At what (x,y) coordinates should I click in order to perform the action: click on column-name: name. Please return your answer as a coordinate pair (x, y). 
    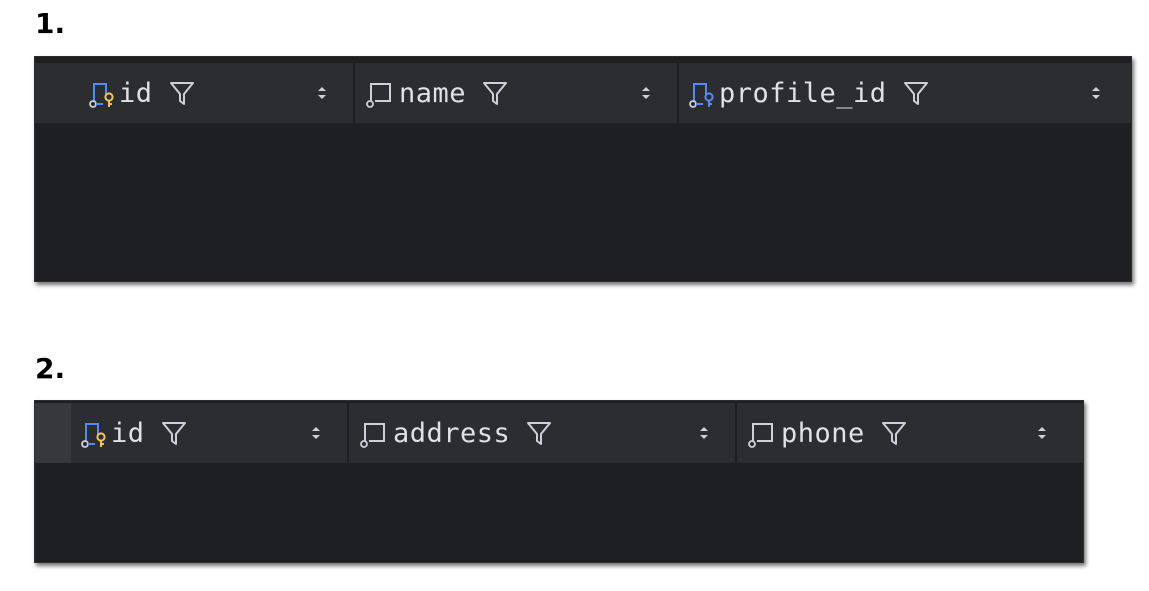
    Looking at the image, I should click on (433, 93).